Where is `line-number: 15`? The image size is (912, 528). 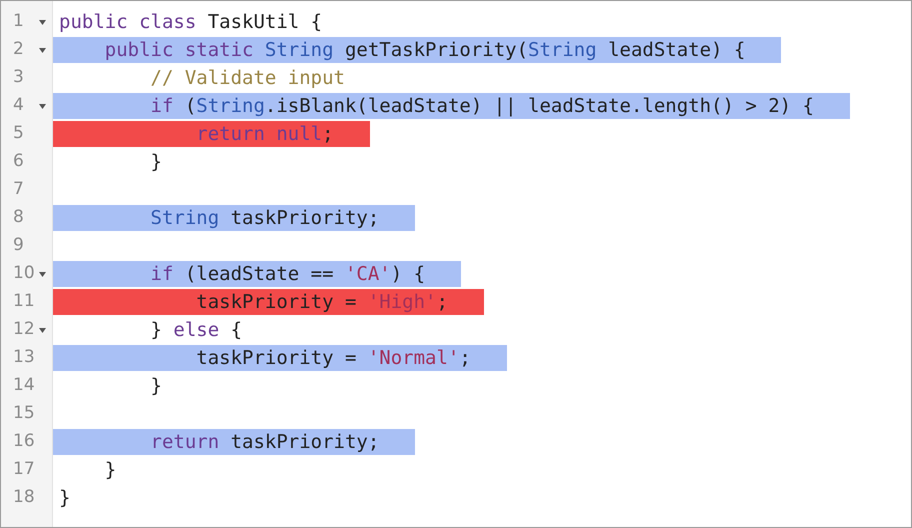 line-number: 15 is located at coordinates (22, 414).